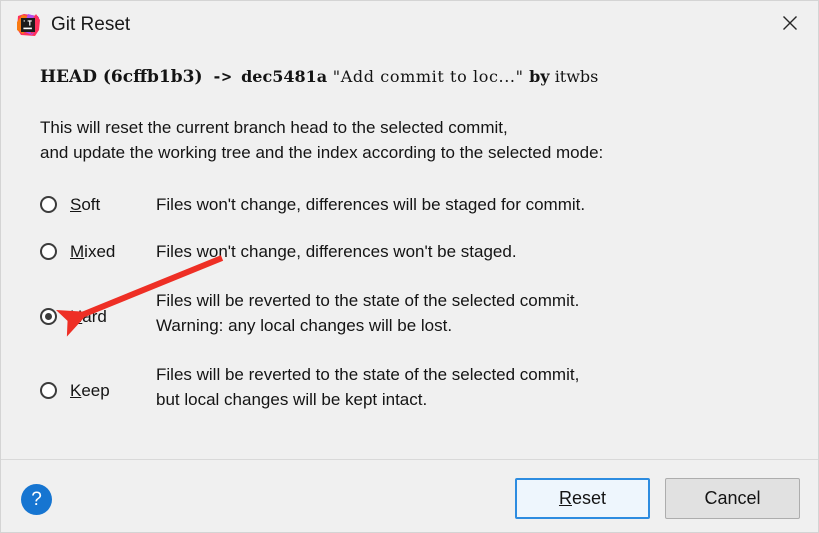  Describe the element at coordinates (336, 76) in the screenshot. I see `quote-open: "` at that location.